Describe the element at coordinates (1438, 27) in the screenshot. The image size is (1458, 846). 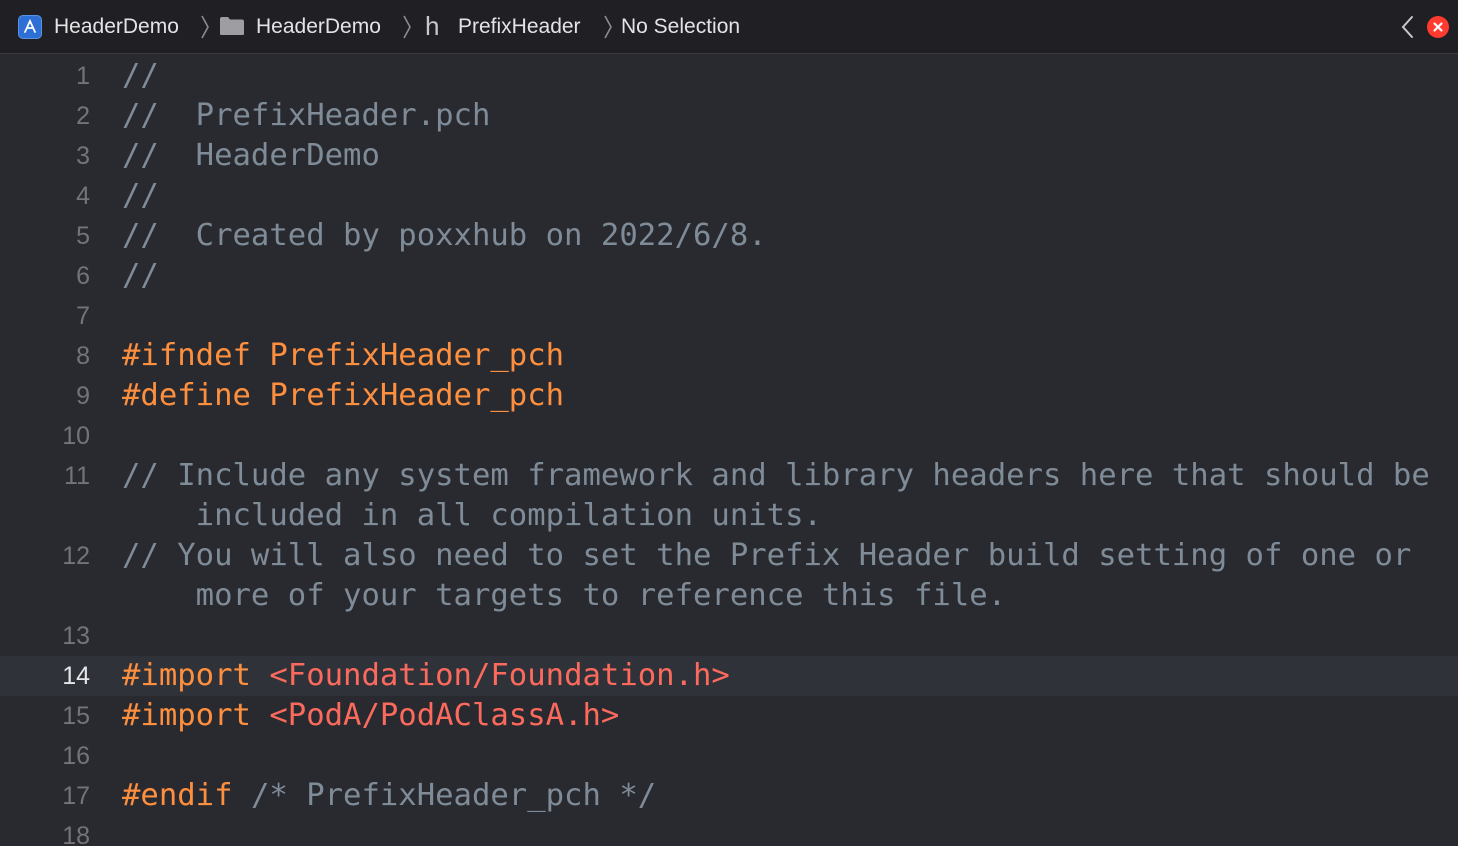
I see `error-icon` at that location.